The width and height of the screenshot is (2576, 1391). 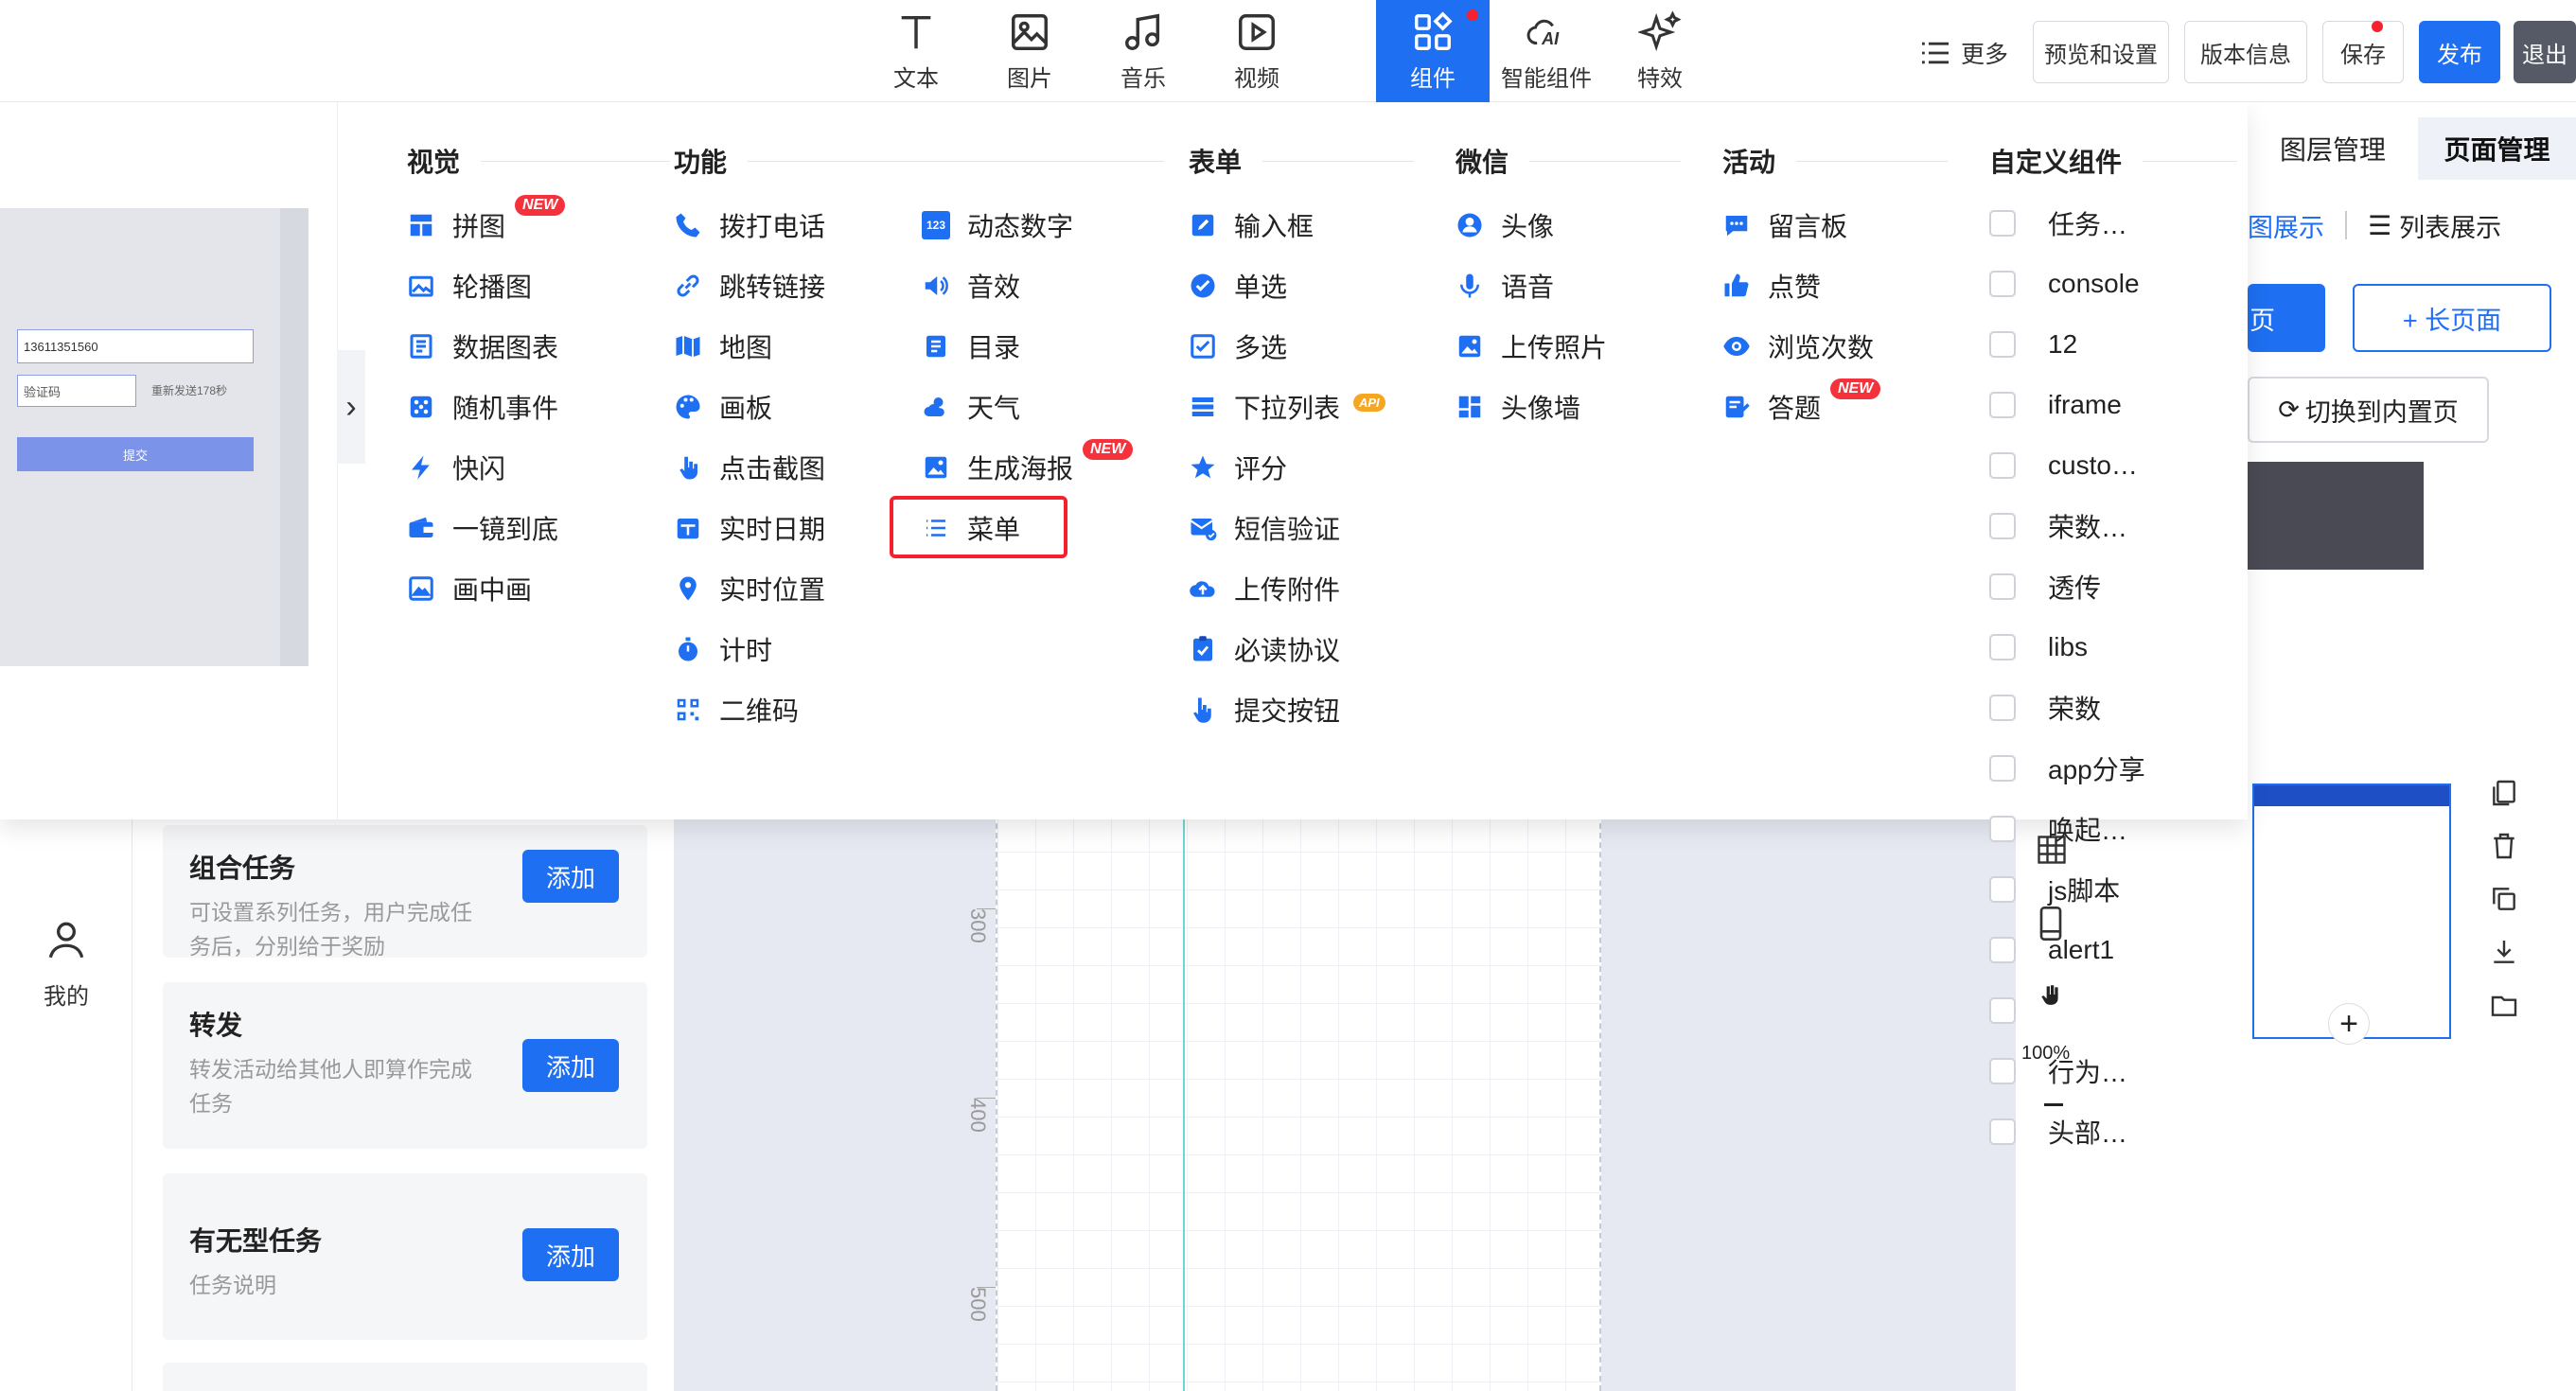 What do you see at coordinates (1257, 51) in the screenshot?
I see `tool-video: 视频` at bounding box center [1257, 51].